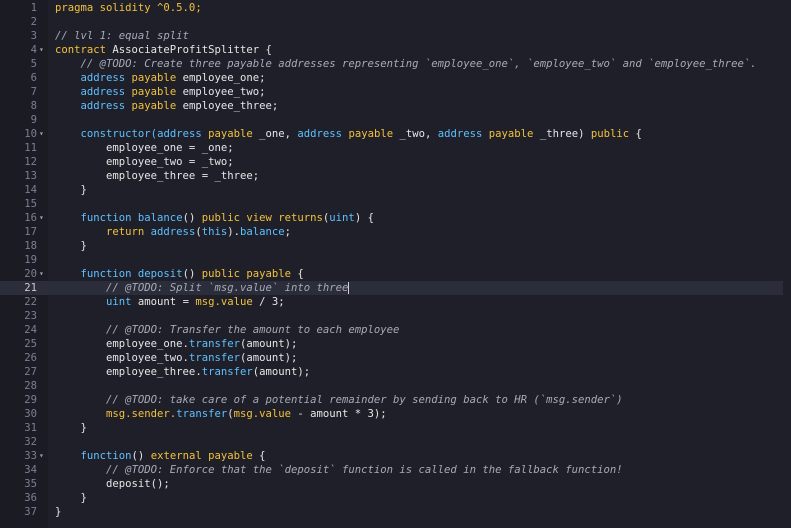 This screenshot has width=791, height=528. What do you see at coordinates (395, 358) in the screenshot?
I see `code-line: 26 employee_two.transfer(amount);` at bounding box center [395, 358].